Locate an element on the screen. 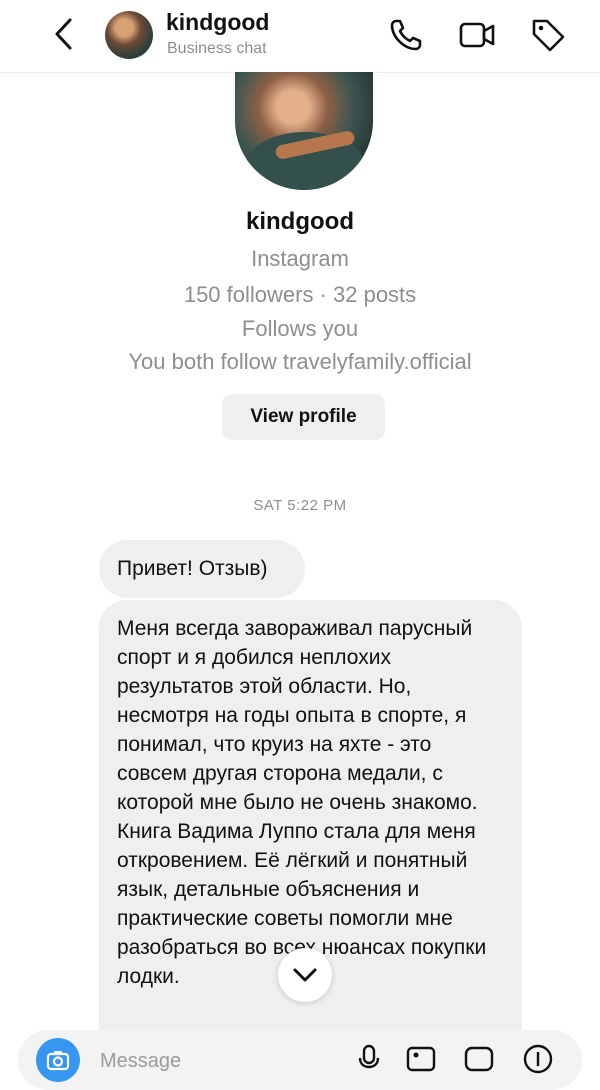 The width and height of the screenshot is (600, 1090). call-button is located at coordinates (406, 35).